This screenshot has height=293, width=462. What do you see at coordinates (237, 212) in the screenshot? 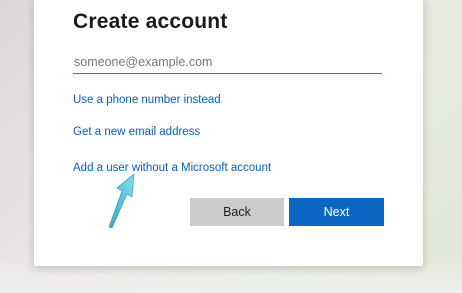
I see `back-button: Back` at bounding box center [237, 212].